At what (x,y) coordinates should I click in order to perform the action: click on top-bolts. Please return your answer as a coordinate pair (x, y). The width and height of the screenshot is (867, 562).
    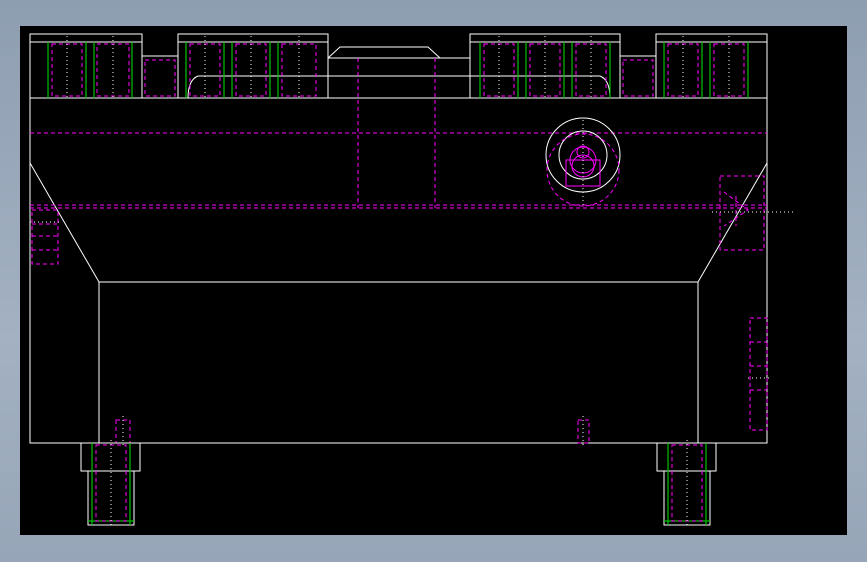
    Looking at the image, I should click on (398, 68).